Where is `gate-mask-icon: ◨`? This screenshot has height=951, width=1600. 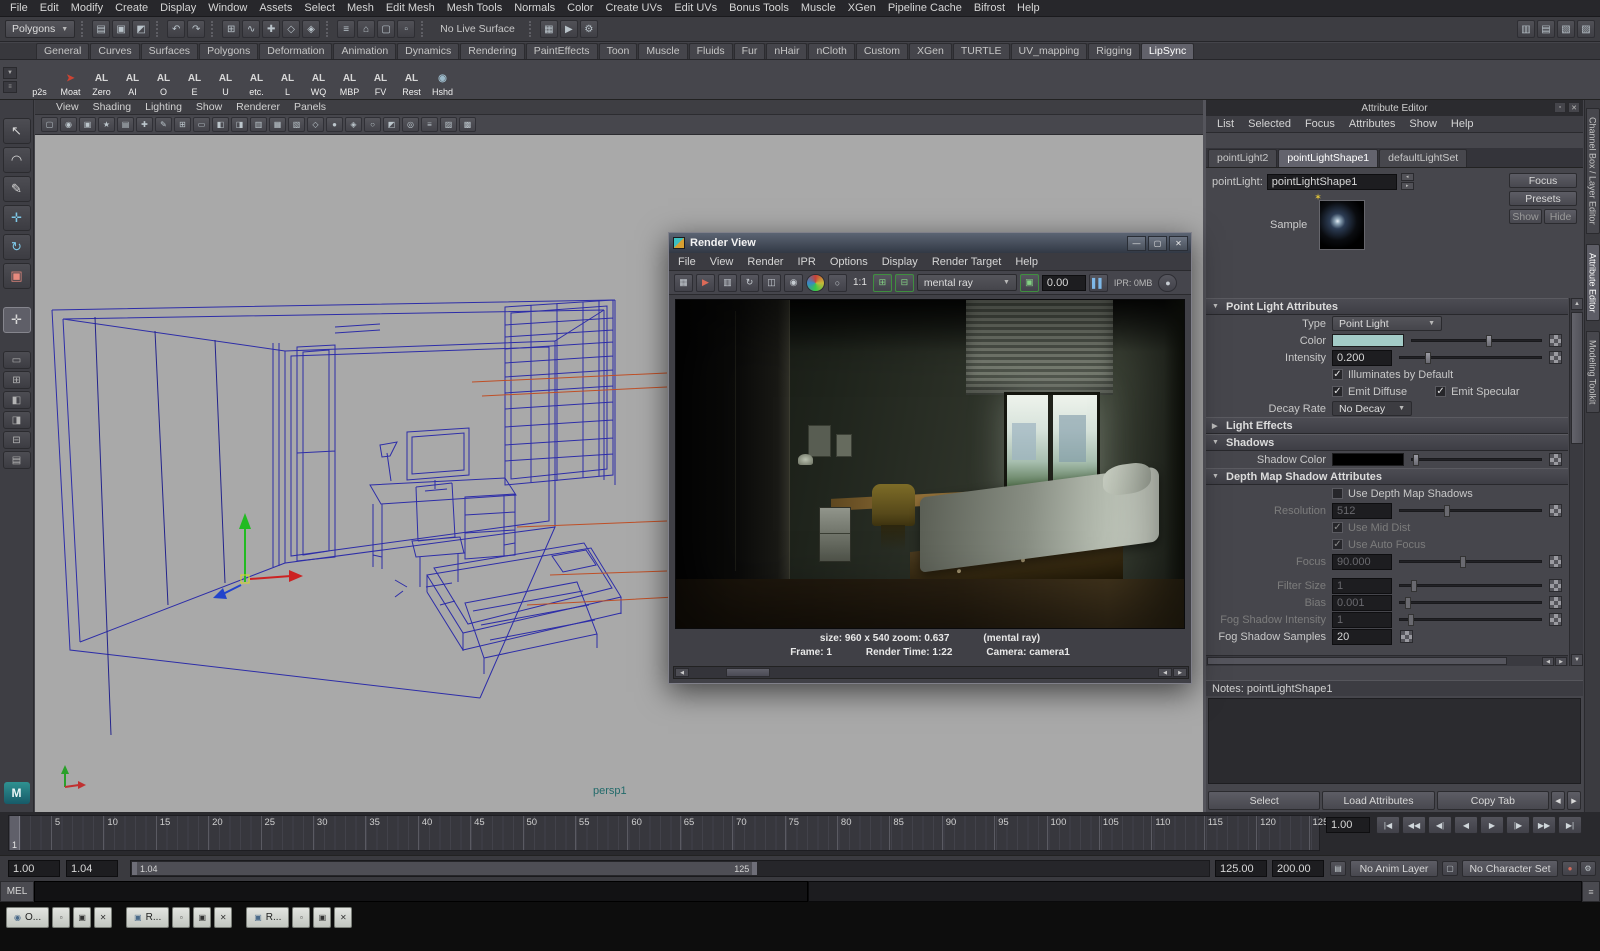 gate-mask-icon: ◨ is located at coordinates (239, 124).